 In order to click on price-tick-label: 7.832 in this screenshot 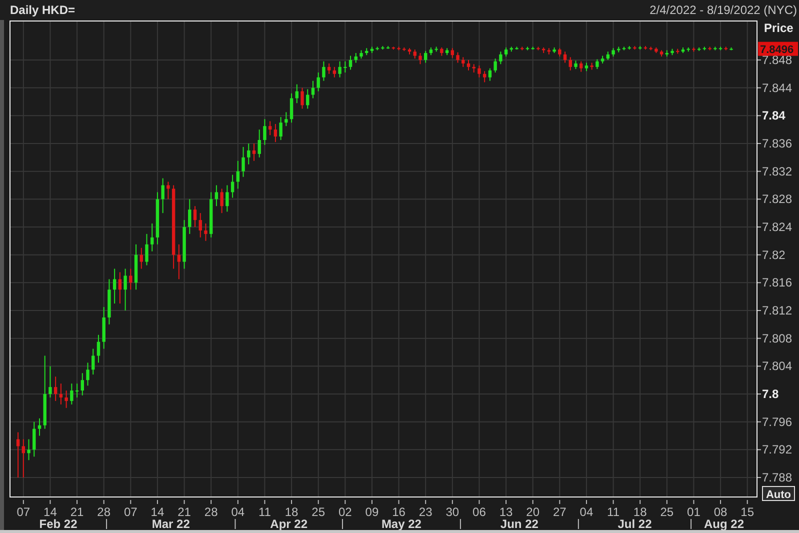, I will do `click(777, 171)`.